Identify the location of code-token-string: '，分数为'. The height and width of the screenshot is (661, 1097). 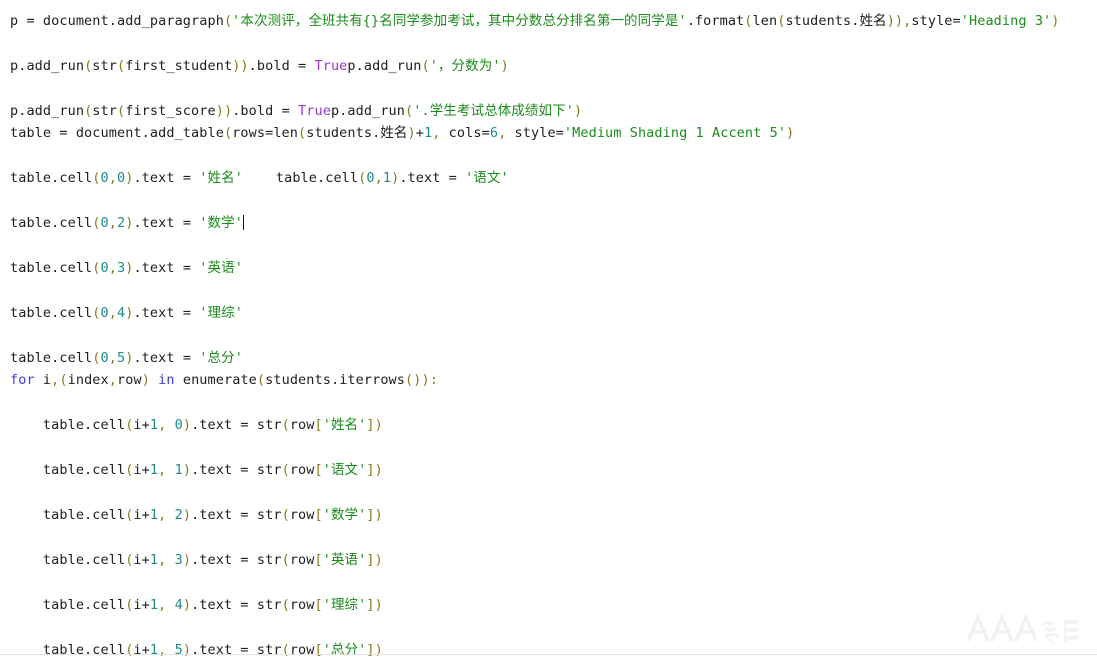
(465, 66).